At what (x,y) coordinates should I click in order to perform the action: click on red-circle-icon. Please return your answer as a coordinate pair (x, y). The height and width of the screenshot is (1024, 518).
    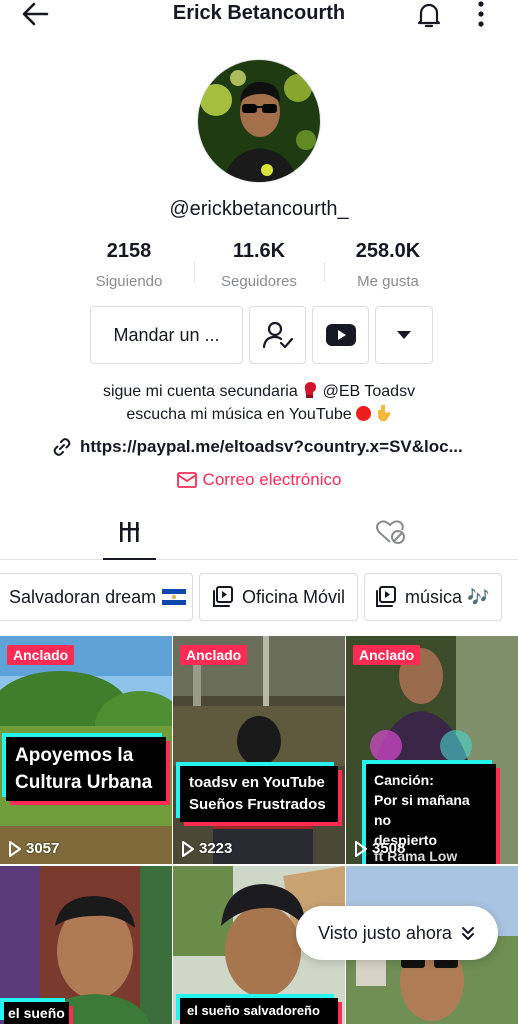
    Looking at the image, I should click on (364, 413).